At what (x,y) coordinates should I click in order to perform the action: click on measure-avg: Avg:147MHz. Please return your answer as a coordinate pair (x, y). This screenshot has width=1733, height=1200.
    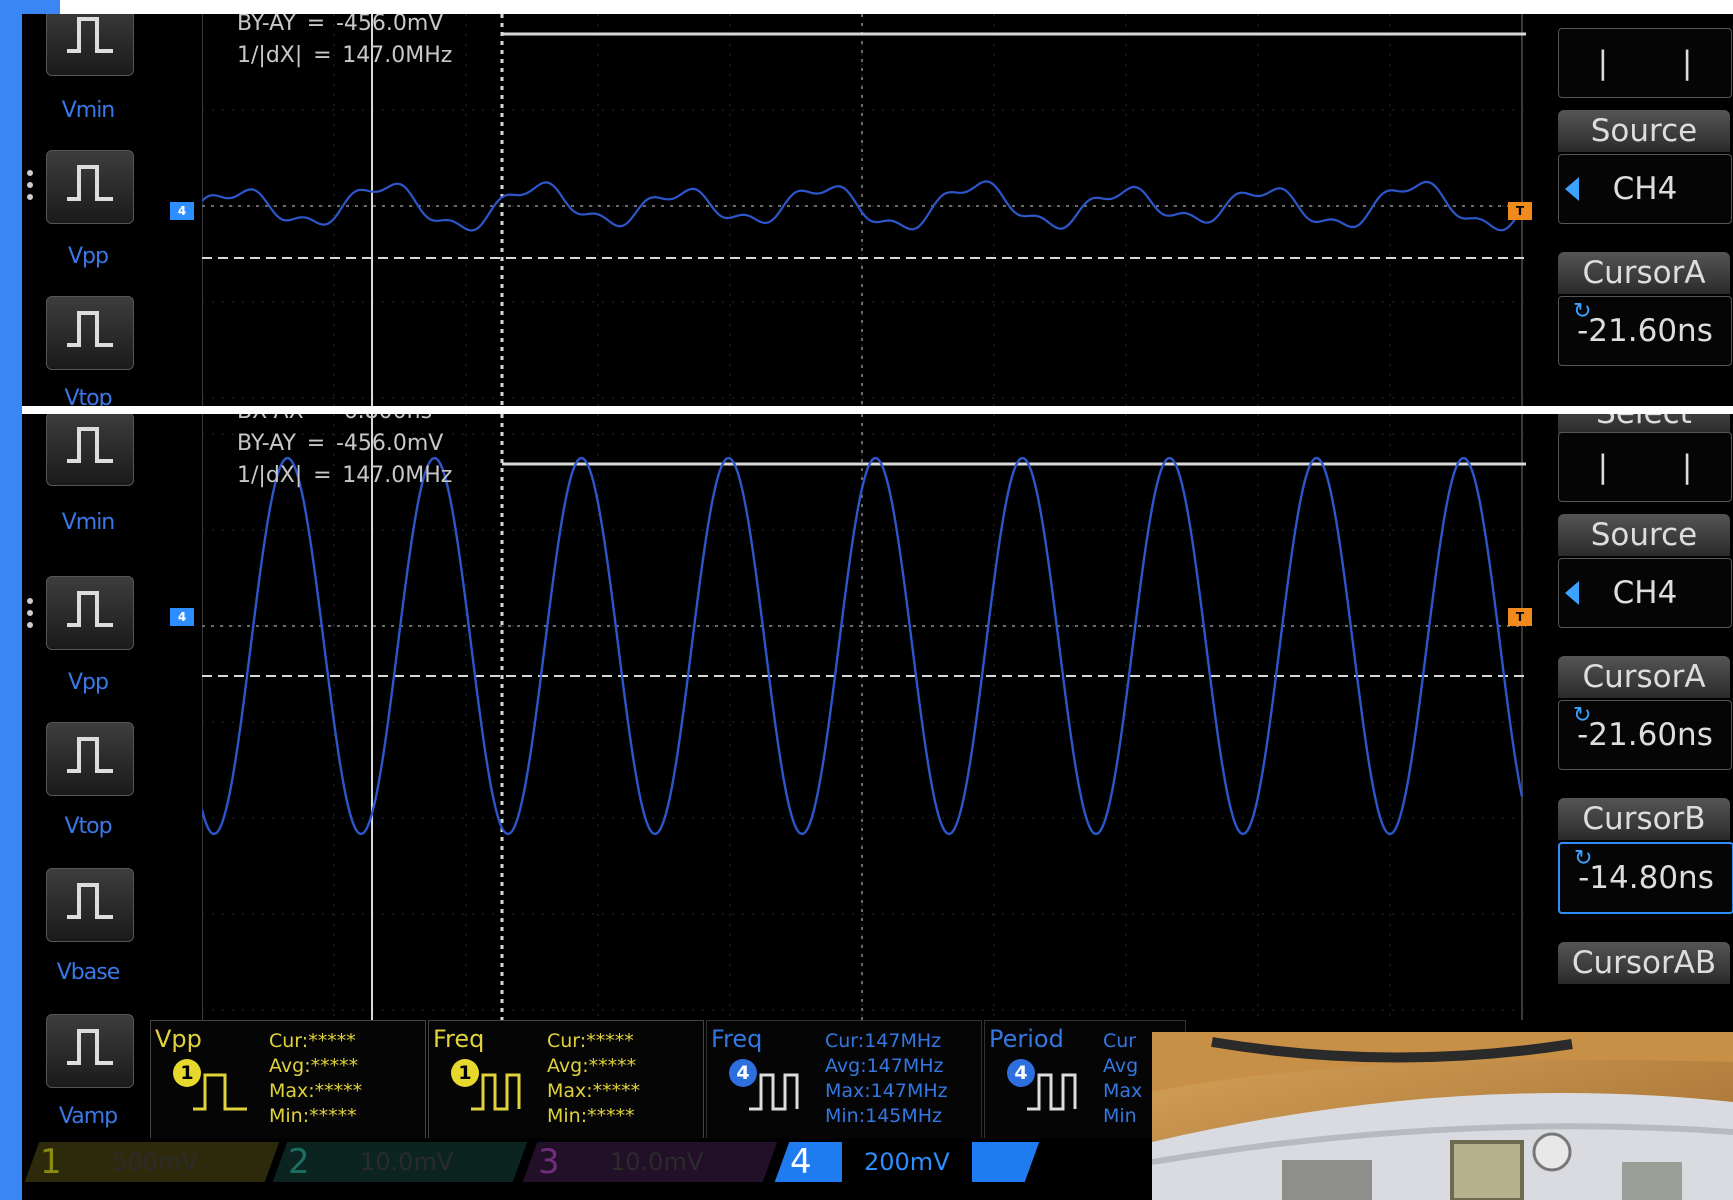
    Looking at the image, I should click on (884, 1066).